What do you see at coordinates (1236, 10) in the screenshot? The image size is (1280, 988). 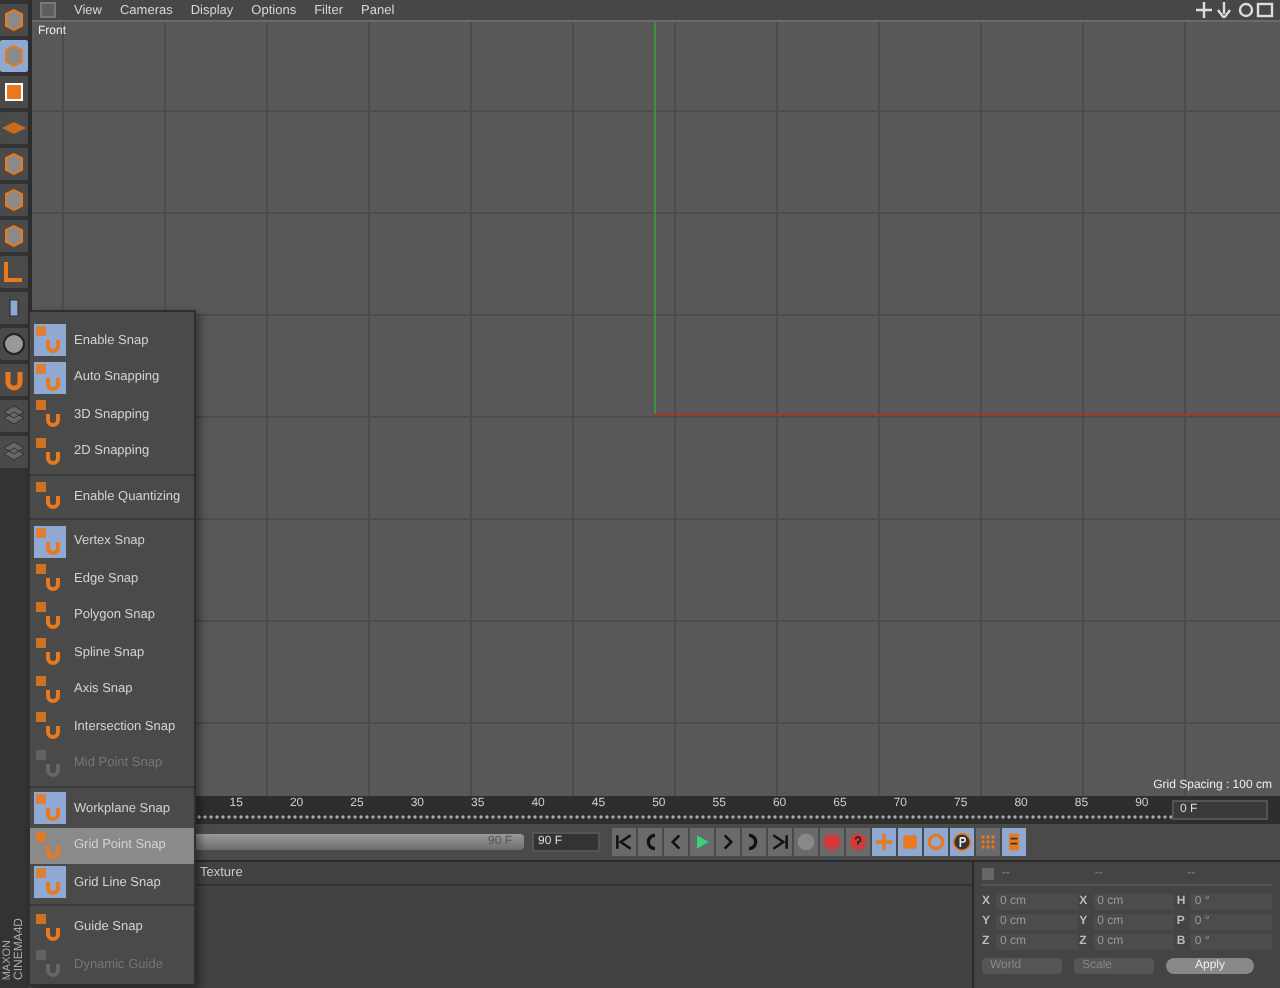 I see `navigation-icons` at bounding box center [1236, 10].